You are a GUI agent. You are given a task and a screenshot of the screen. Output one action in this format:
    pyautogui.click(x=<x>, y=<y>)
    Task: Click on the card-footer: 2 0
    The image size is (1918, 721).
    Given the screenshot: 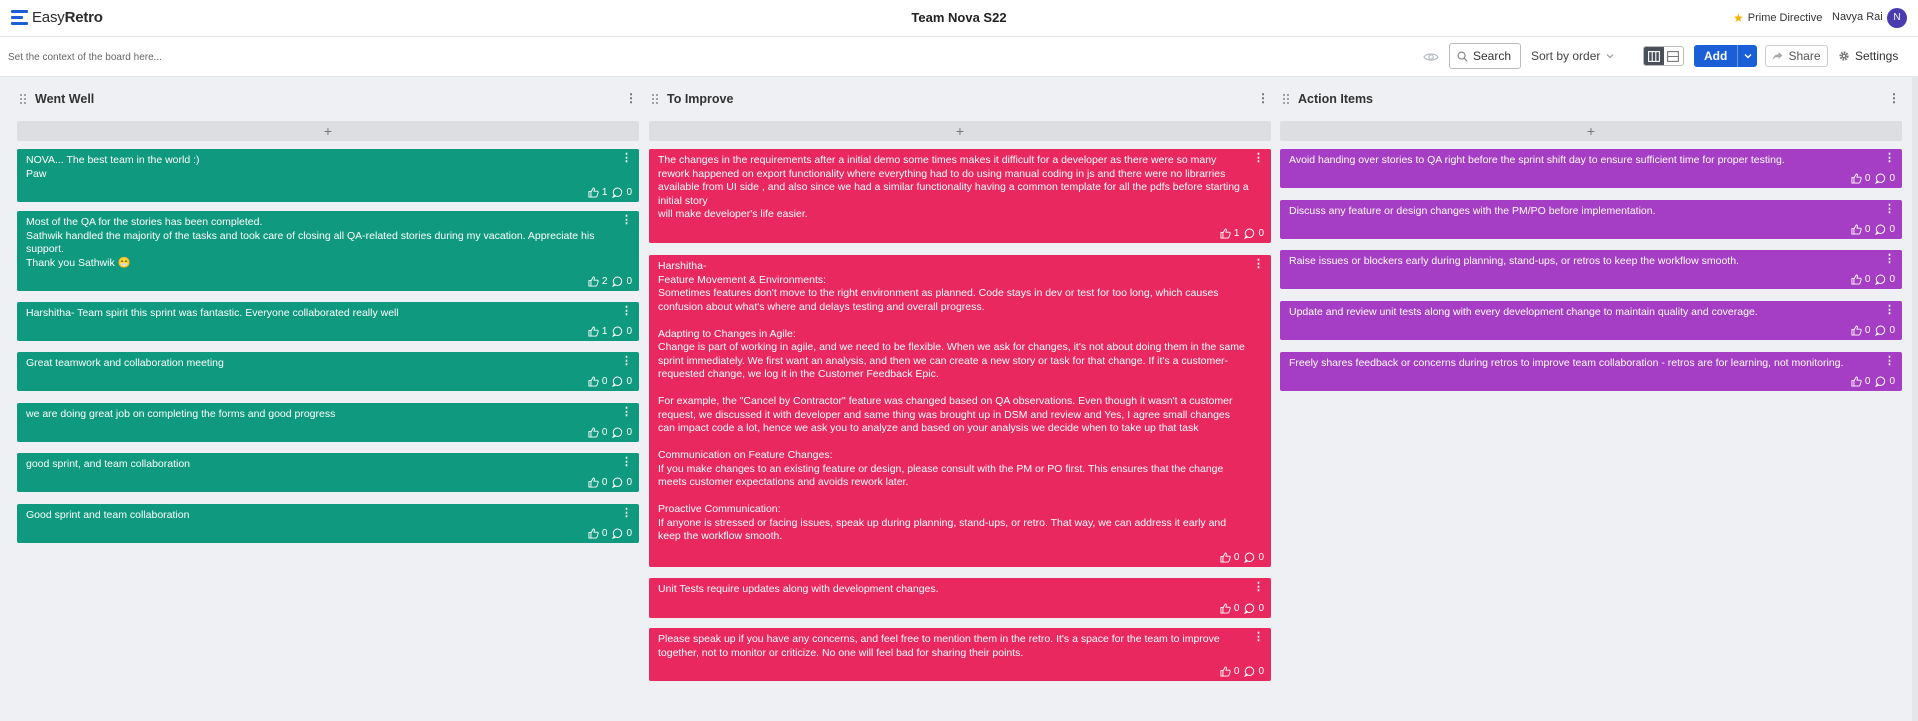 What is the action you would take?
    pyautogui.click(x=610, y=282)
    